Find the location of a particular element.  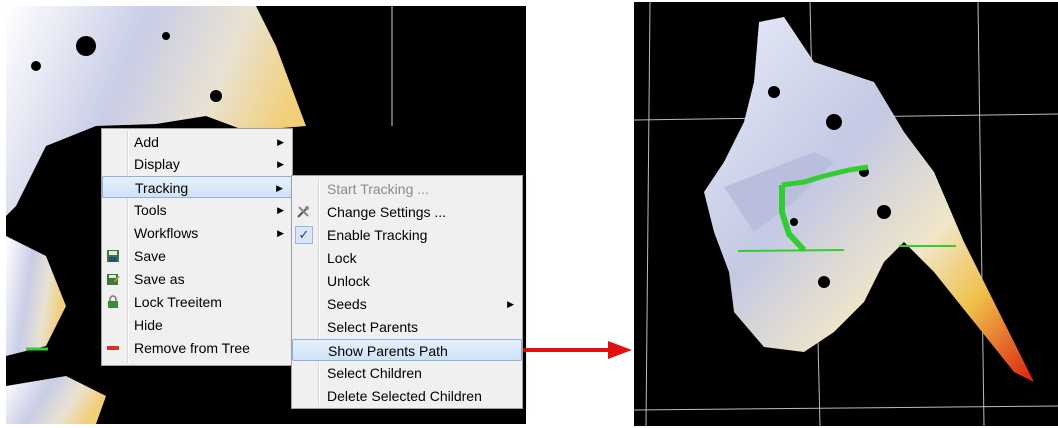

save-as-icon is located at coordinates (113, 279).